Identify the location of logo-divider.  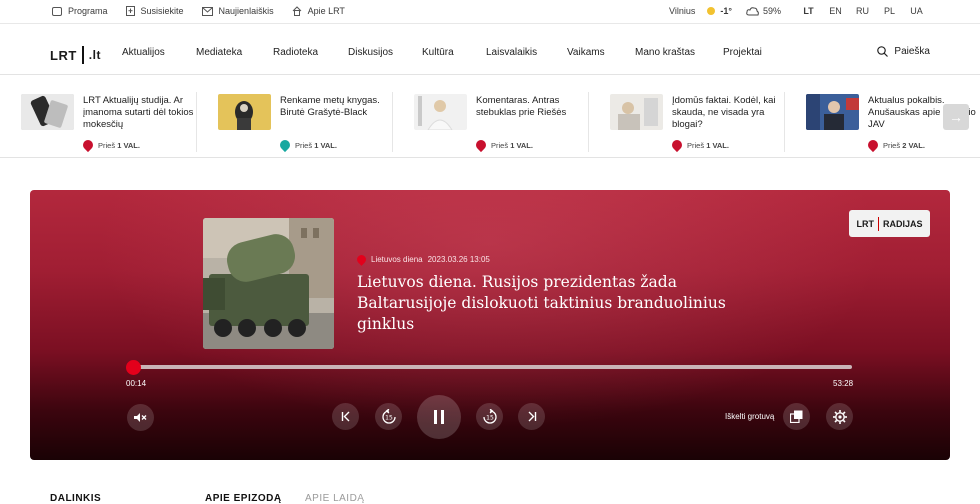
(82, 55).